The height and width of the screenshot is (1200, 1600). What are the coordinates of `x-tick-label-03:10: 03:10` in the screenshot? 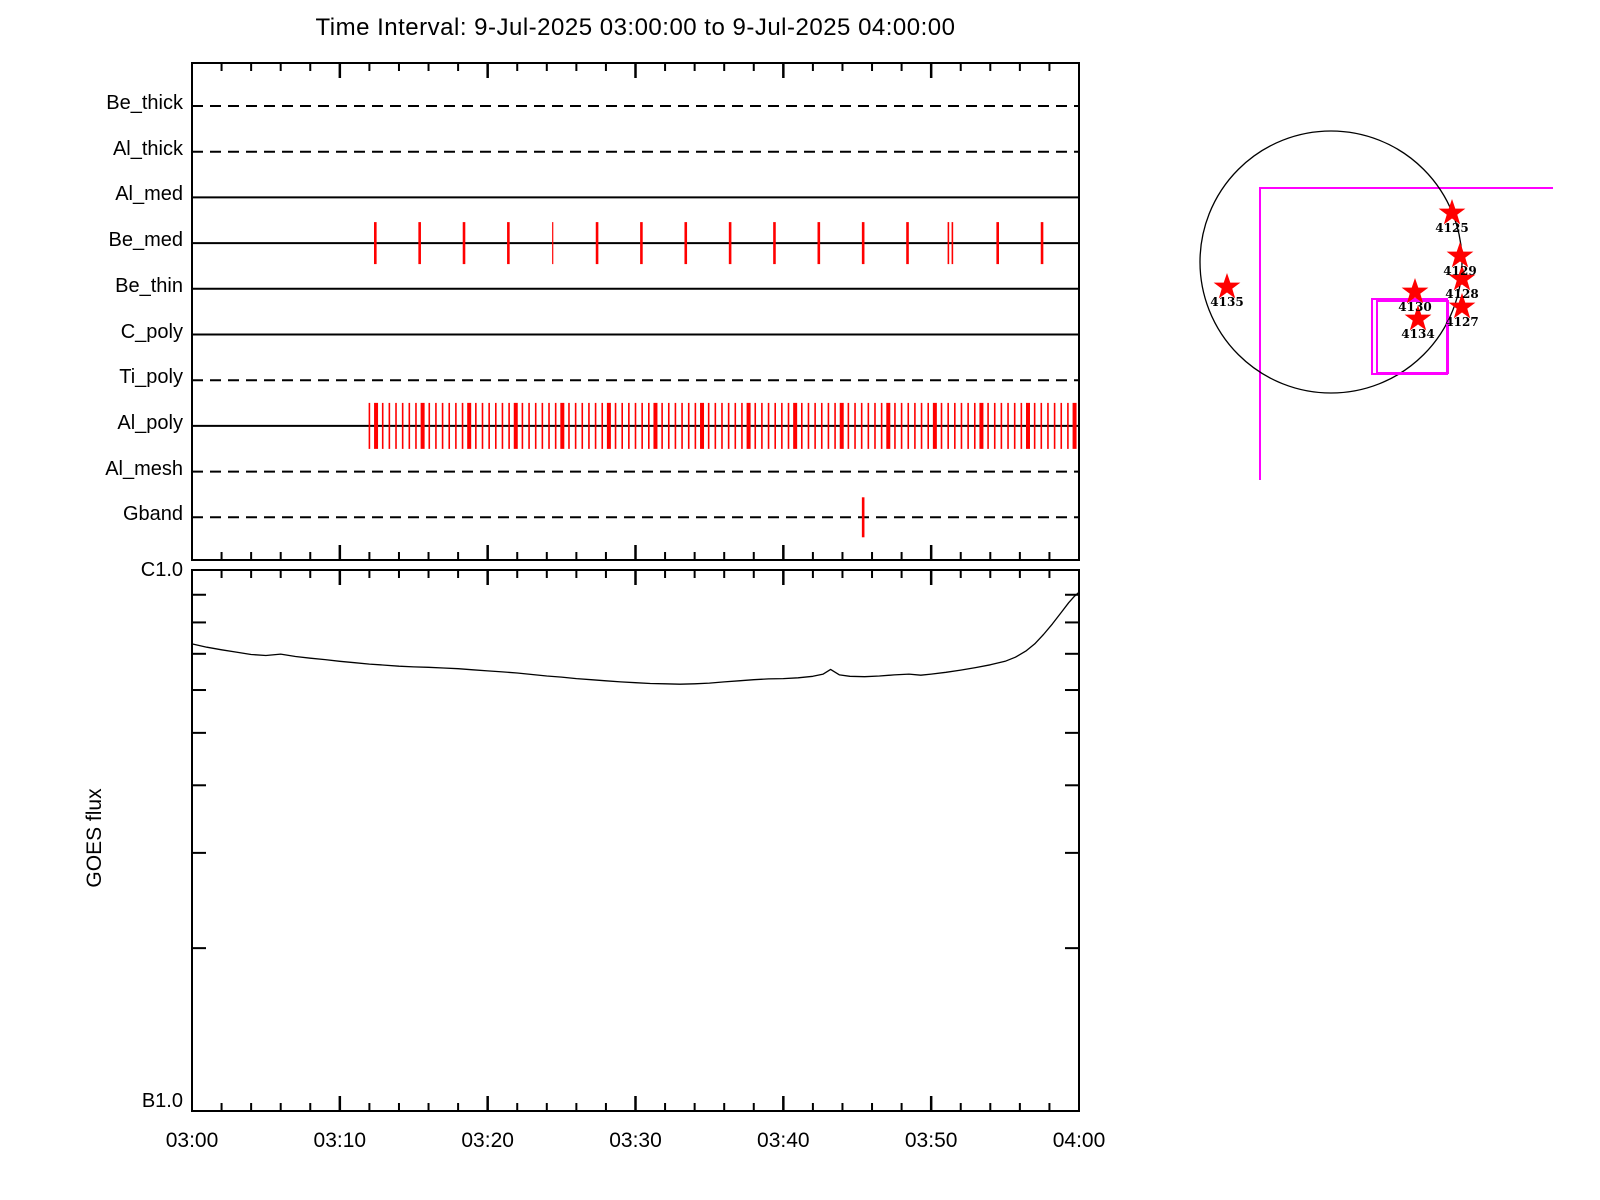 It's located at (340, 1140).